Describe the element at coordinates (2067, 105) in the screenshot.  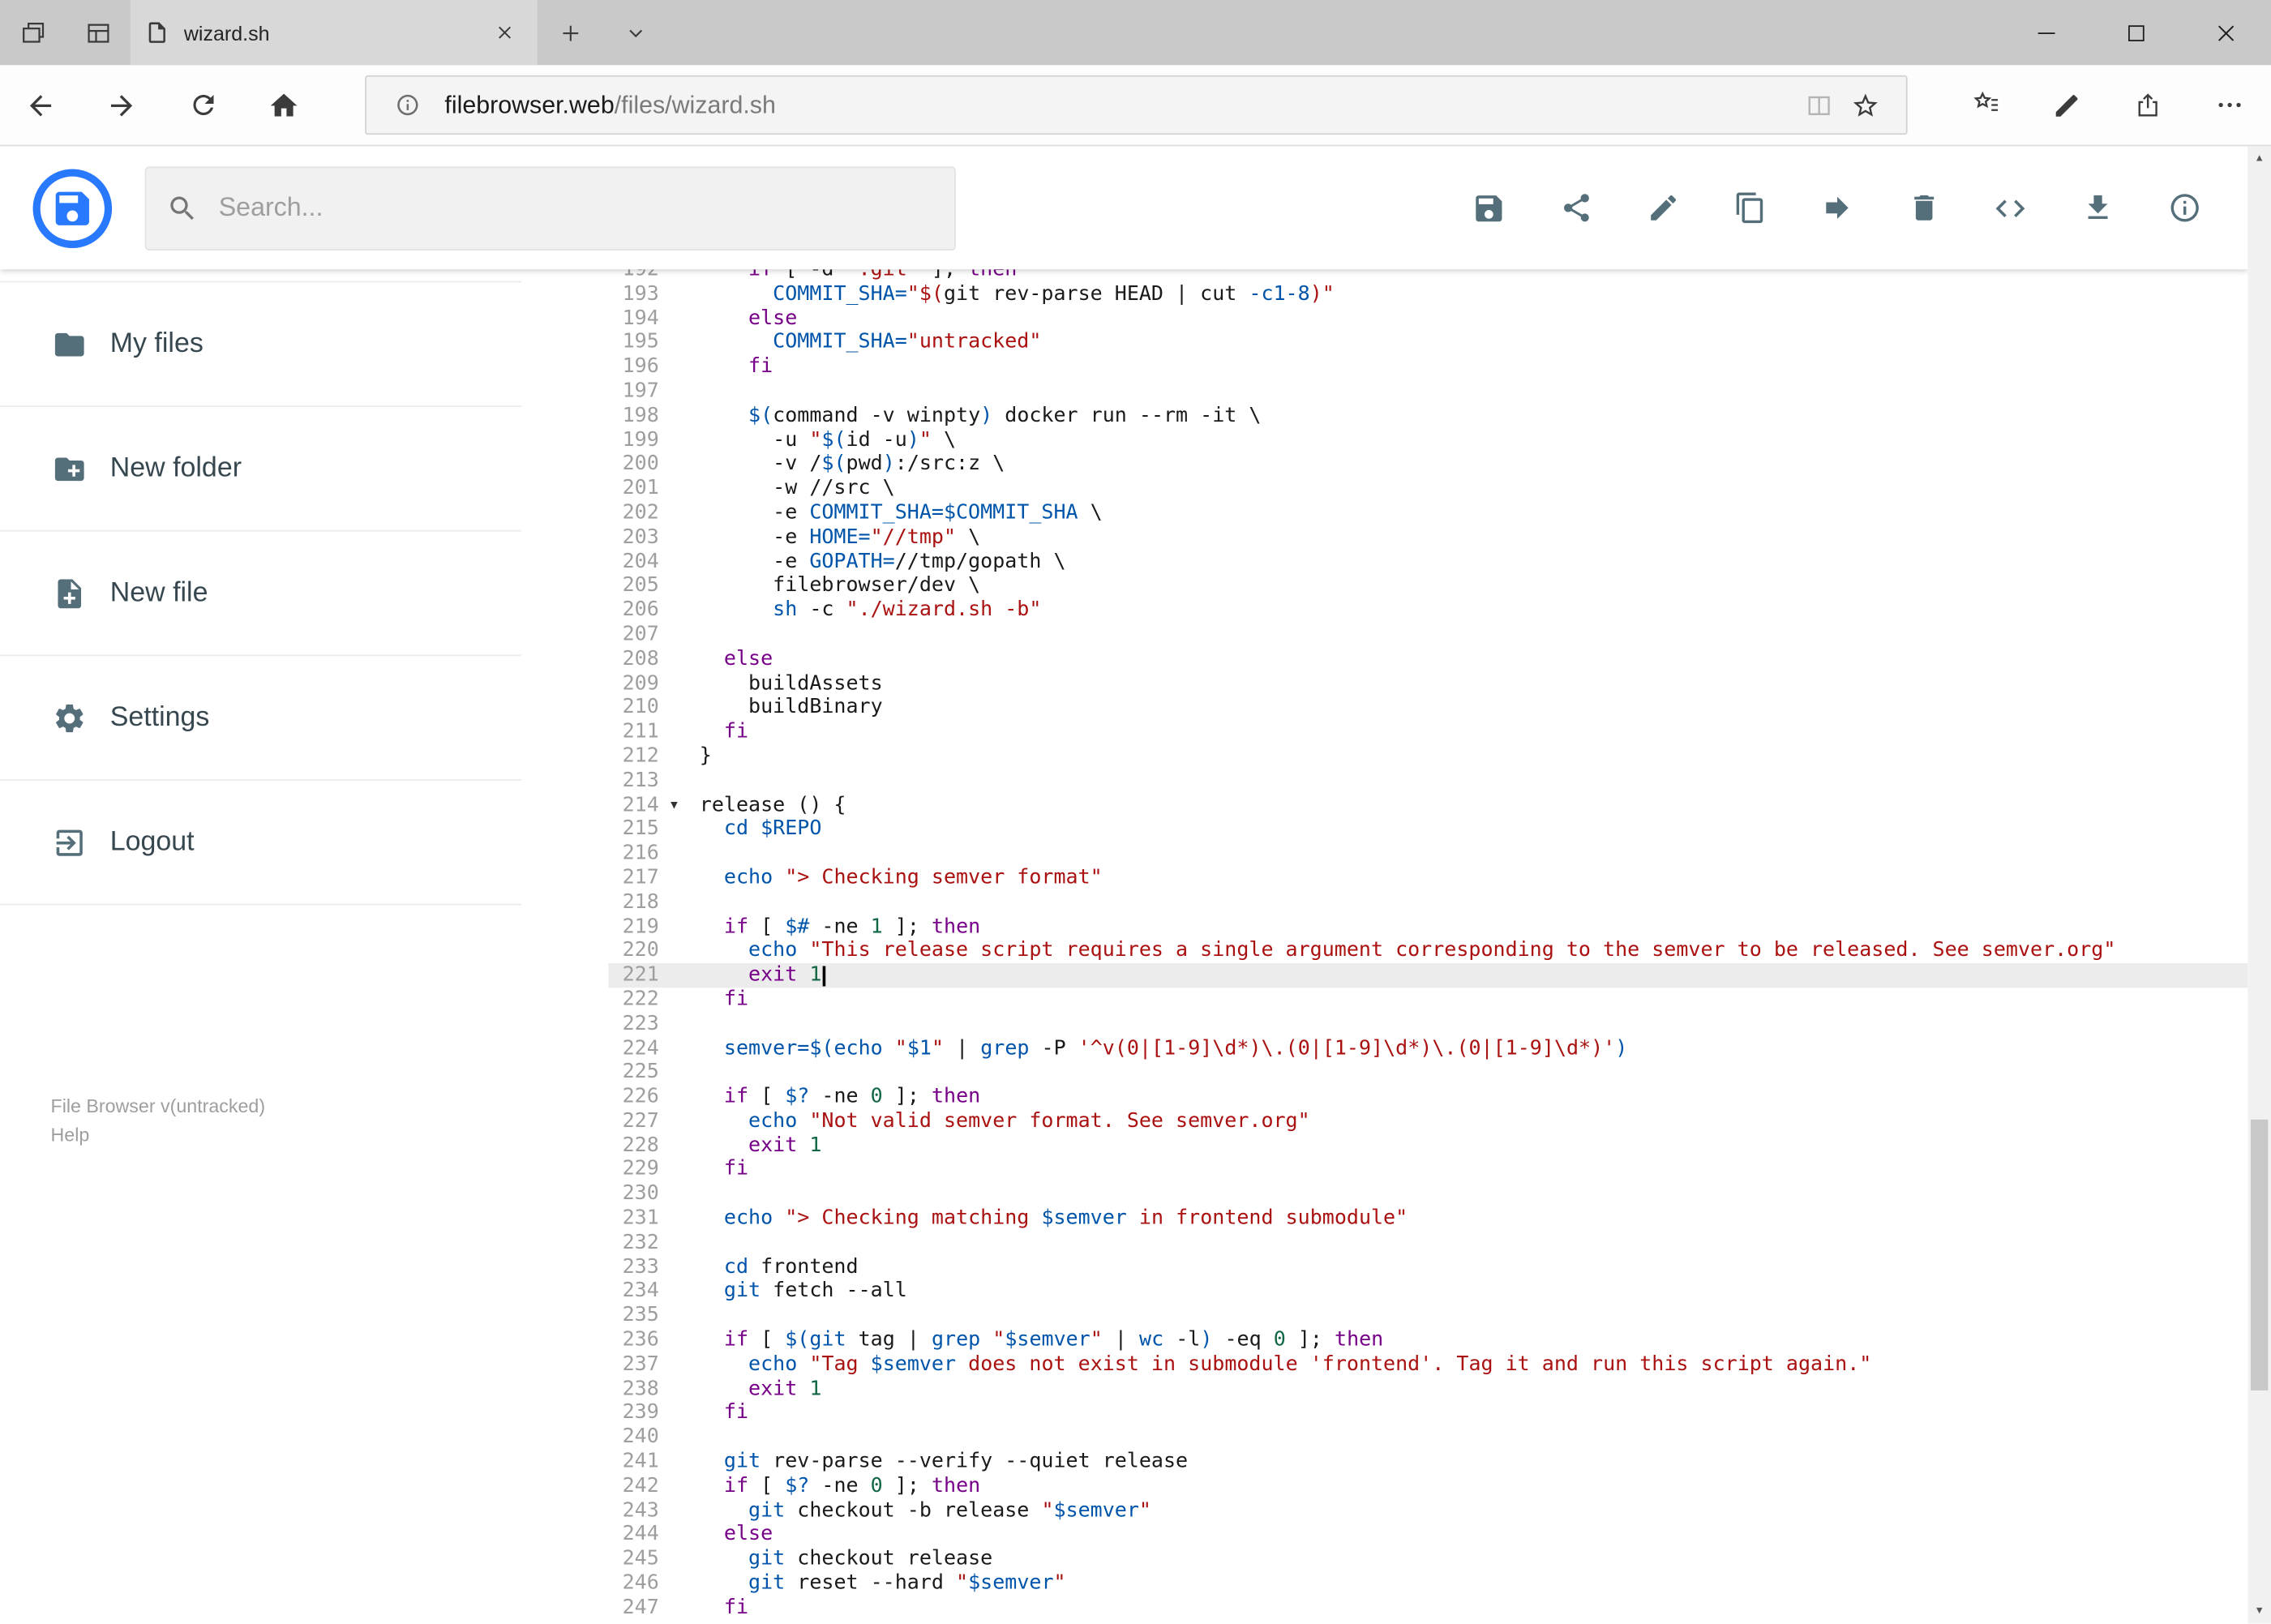
I see `ink-button` at that location.